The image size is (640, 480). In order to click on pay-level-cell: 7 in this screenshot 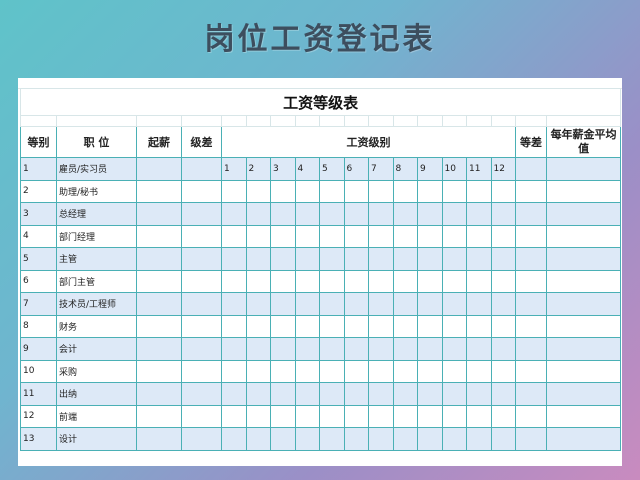, I will do `click(381, 169)`.